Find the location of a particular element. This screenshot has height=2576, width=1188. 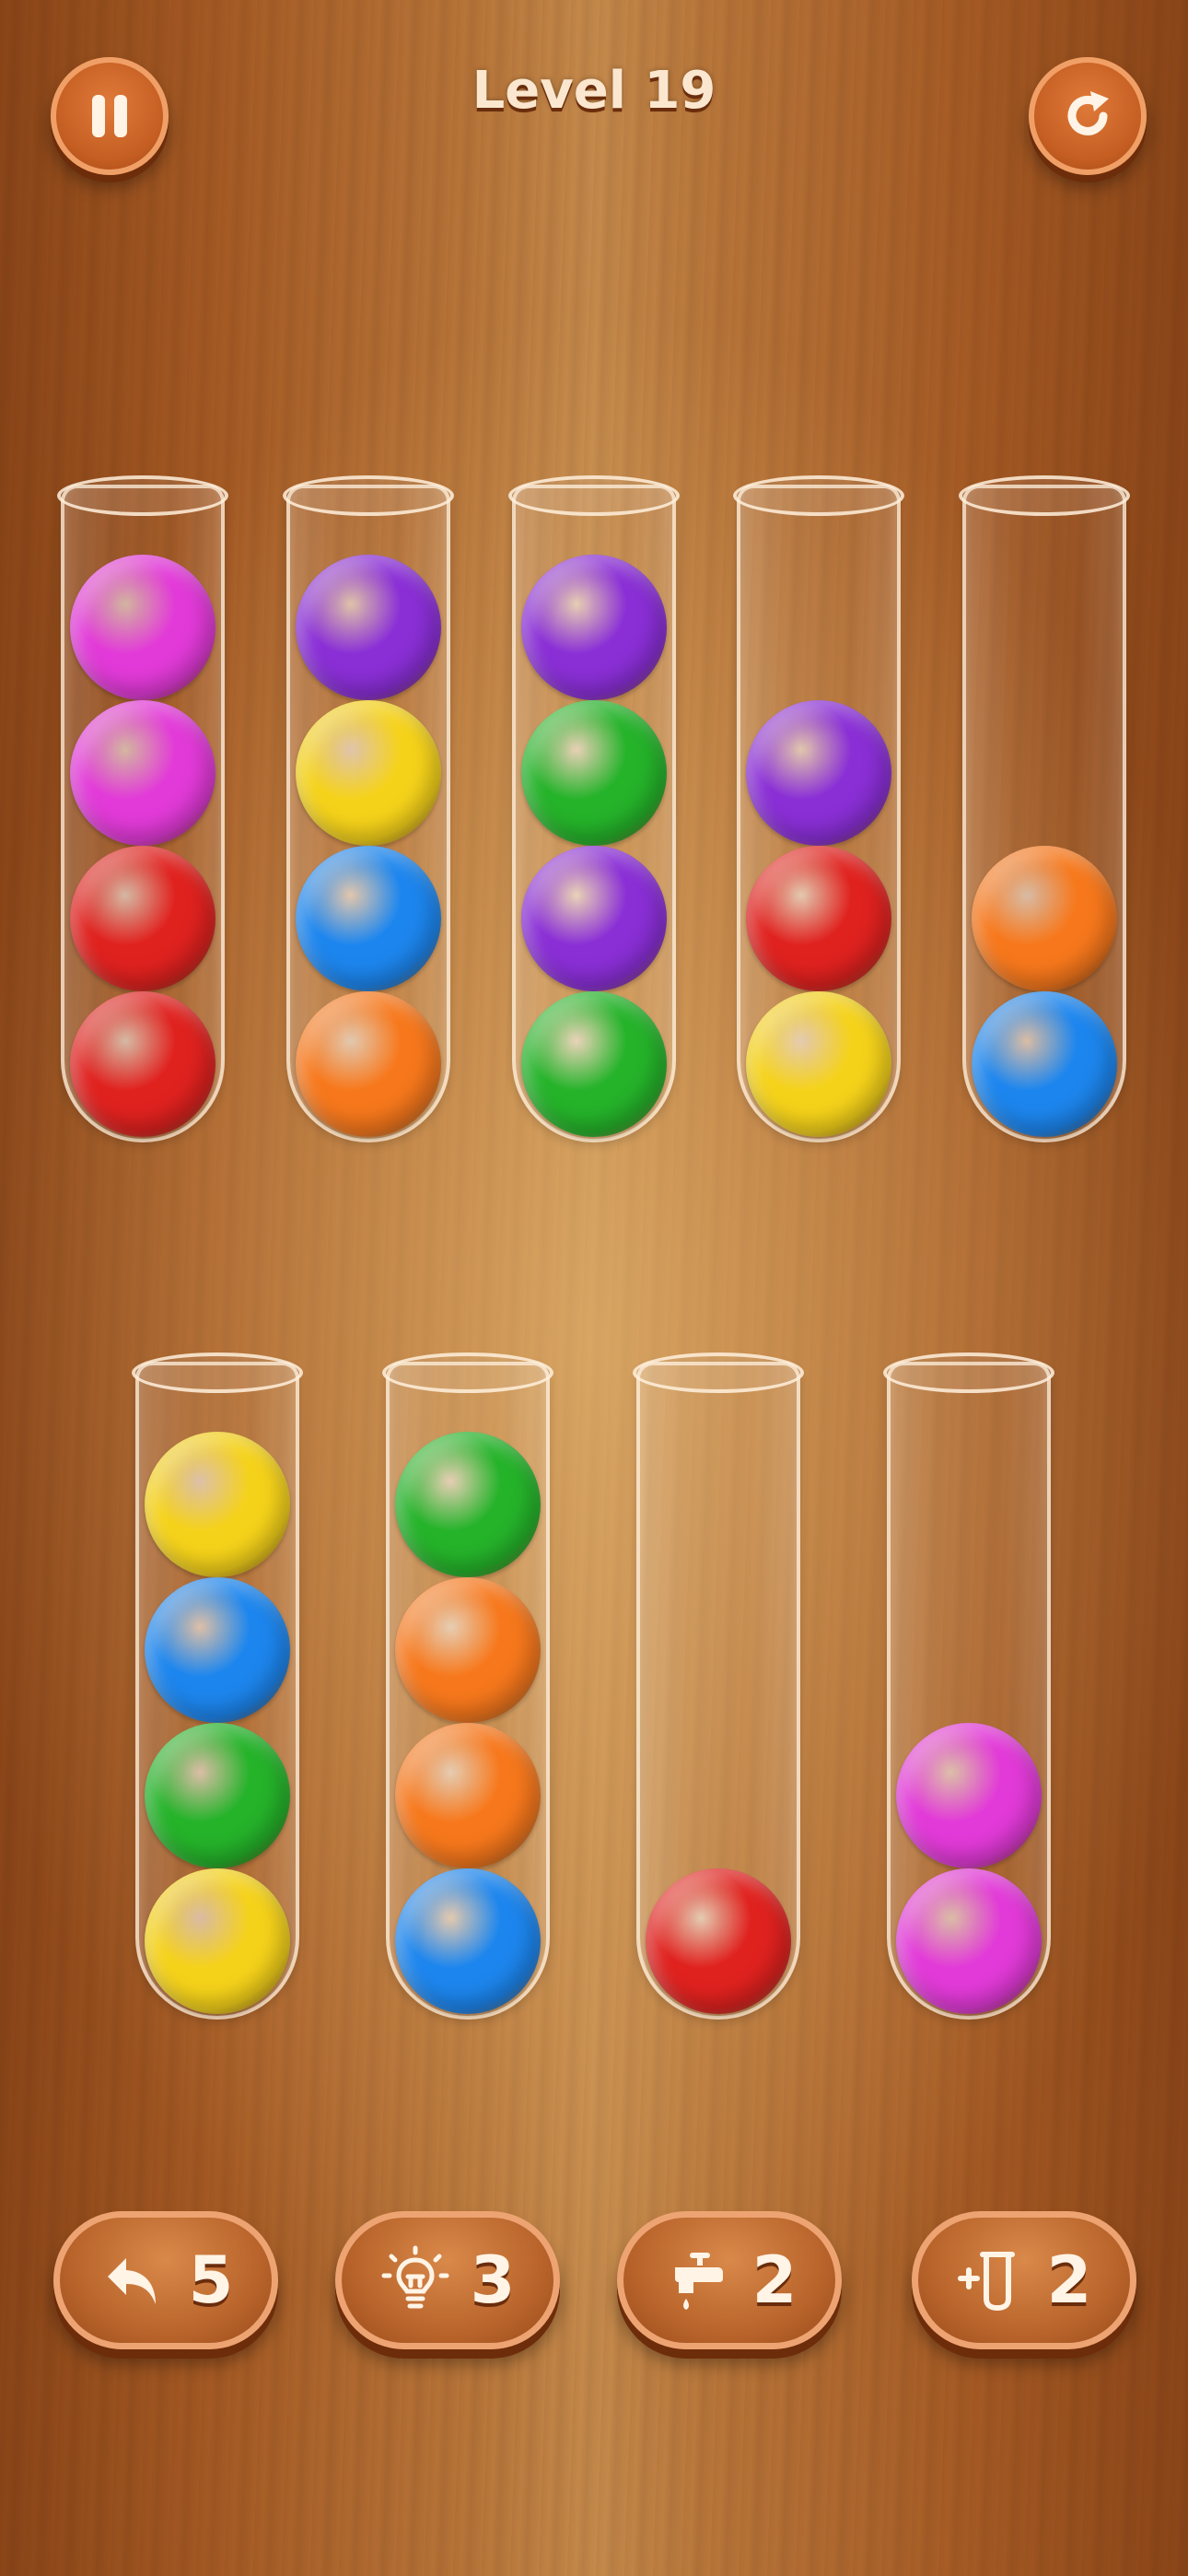

level-title: Level 19 is located at coordinates (594, 91).